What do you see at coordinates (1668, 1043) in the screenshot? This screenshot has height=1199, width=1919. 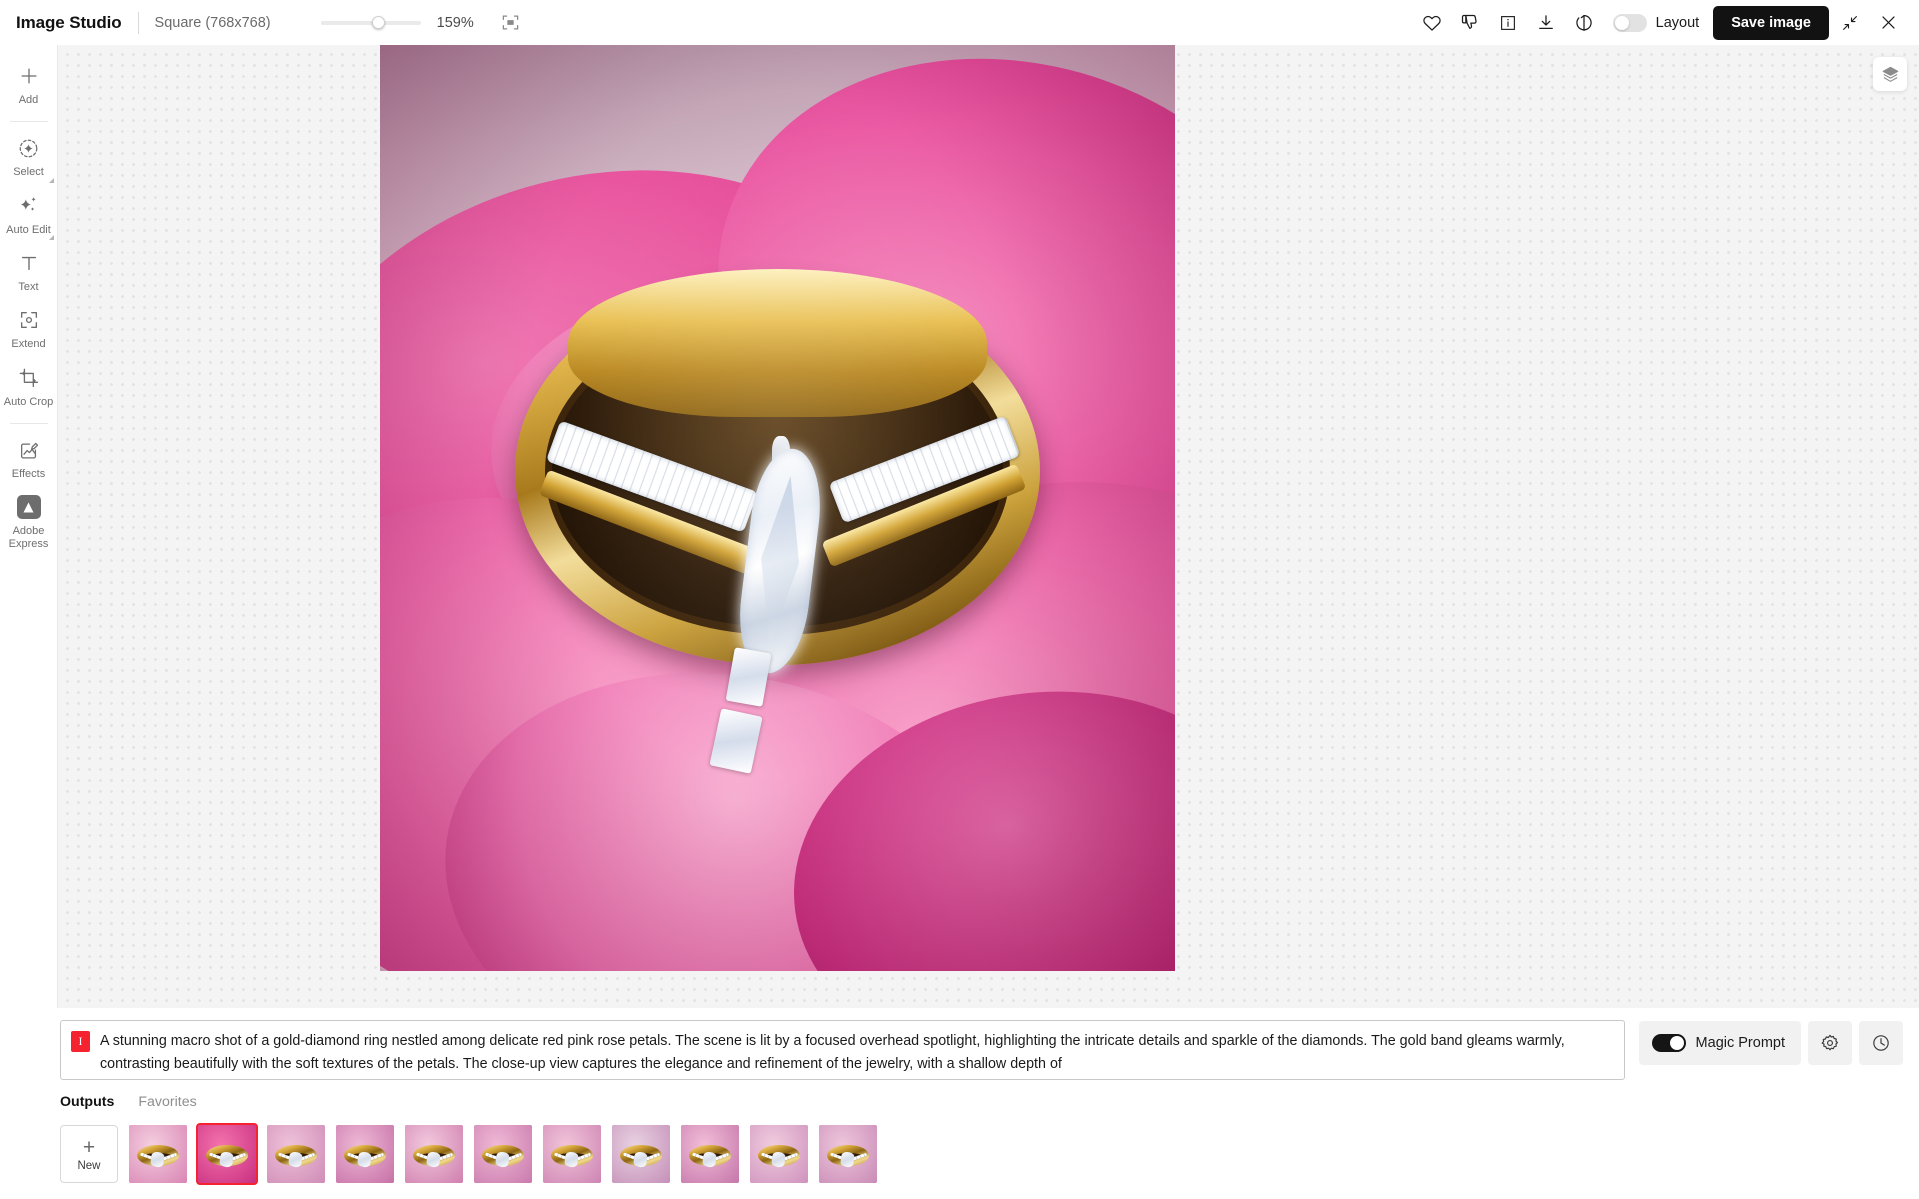 I see `magic-prompt-toggle` at bounding box center [1668, 1043].